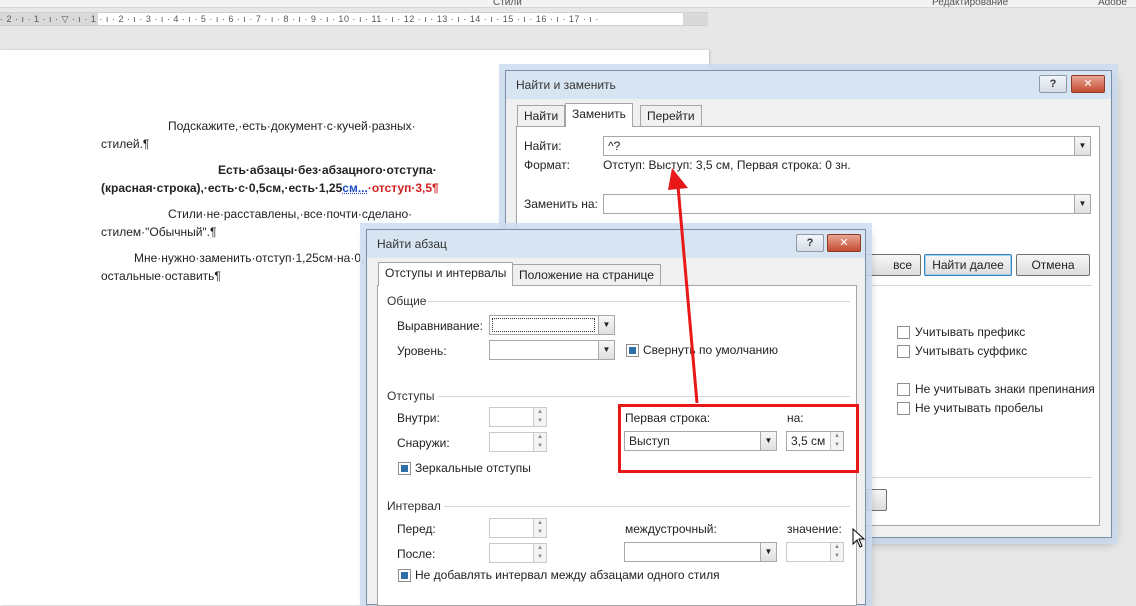 This screenshot has width=1136, height=606. What do you see at coordinates (678, 179) in the screenshot?
I see `arrow-head` at bounding box center [678, 179].